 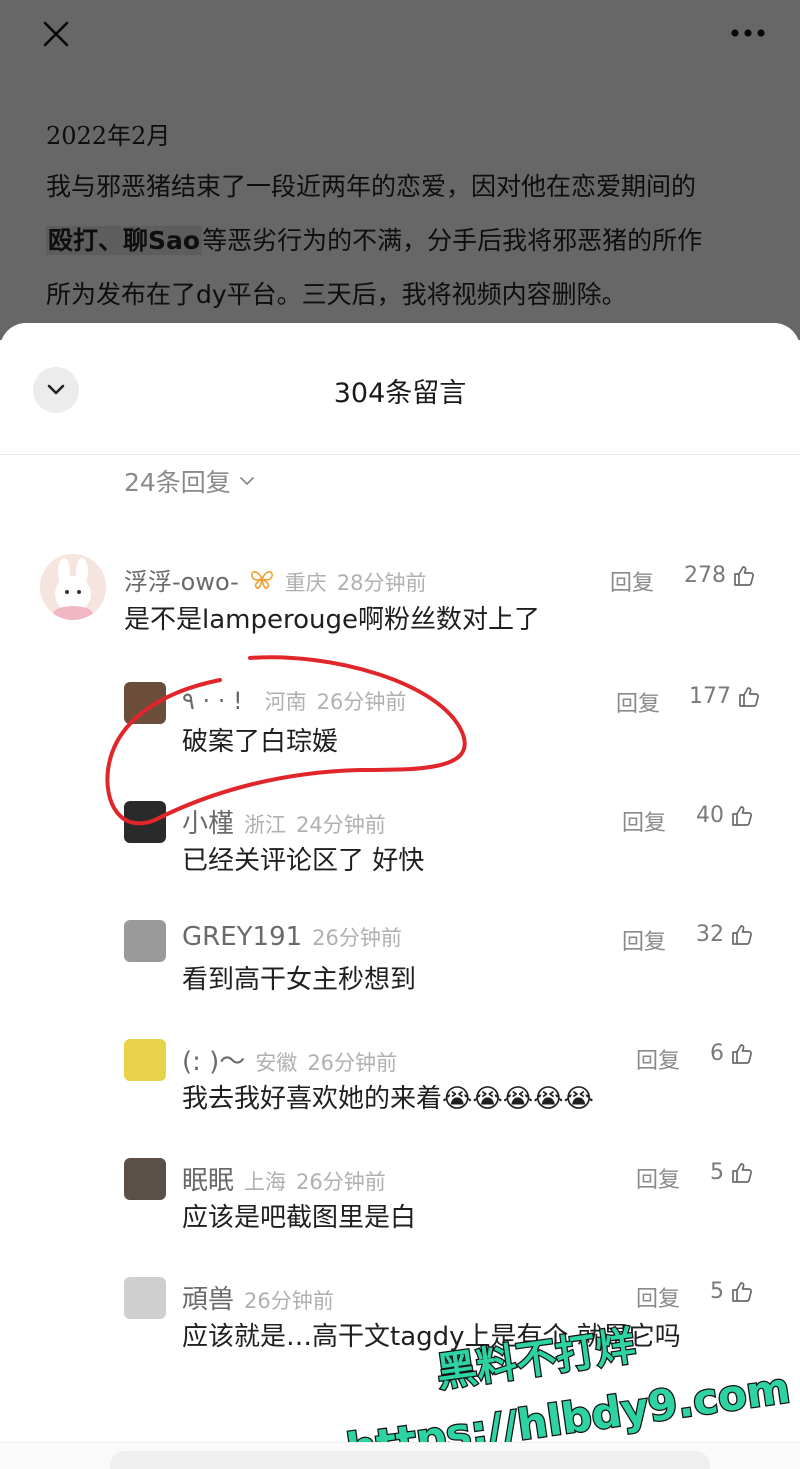 What do you see at coordinates (303, 861) in the screenshot?
I see `comment-text: 已经关评论区了 好快` at bounding box center [303, 861].